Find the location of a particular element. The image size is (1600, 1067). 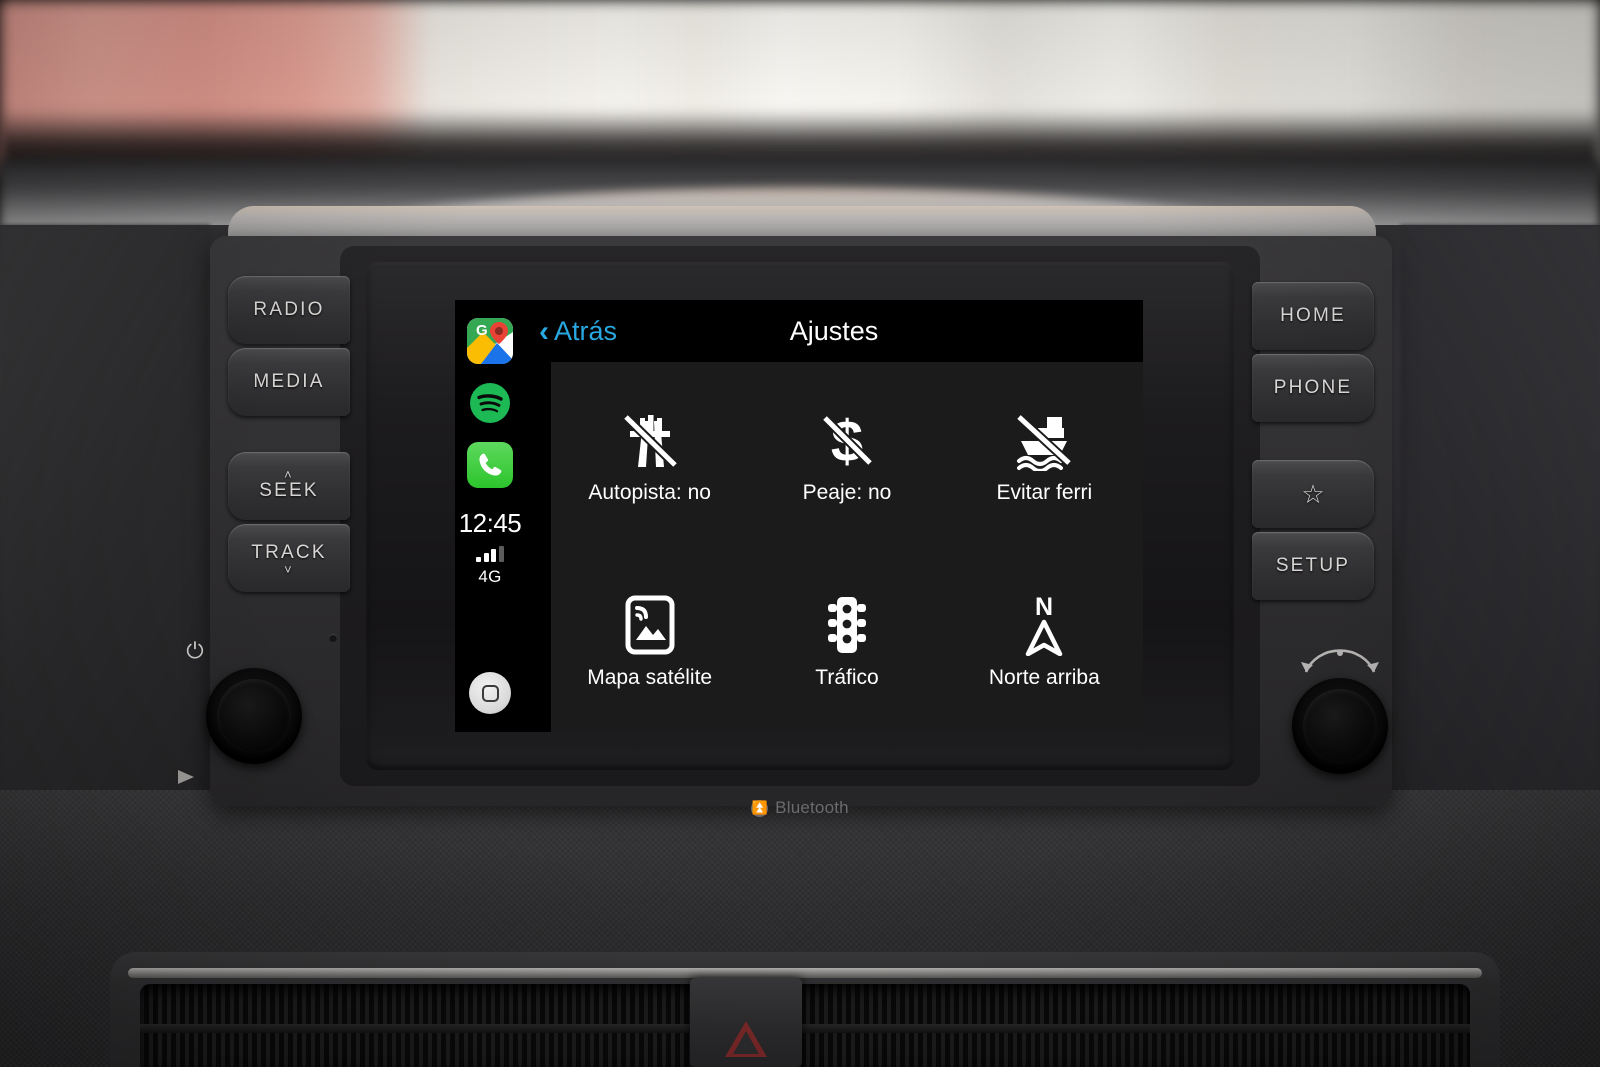

star-icon: ☆ is located at coordinates (1313, 493).